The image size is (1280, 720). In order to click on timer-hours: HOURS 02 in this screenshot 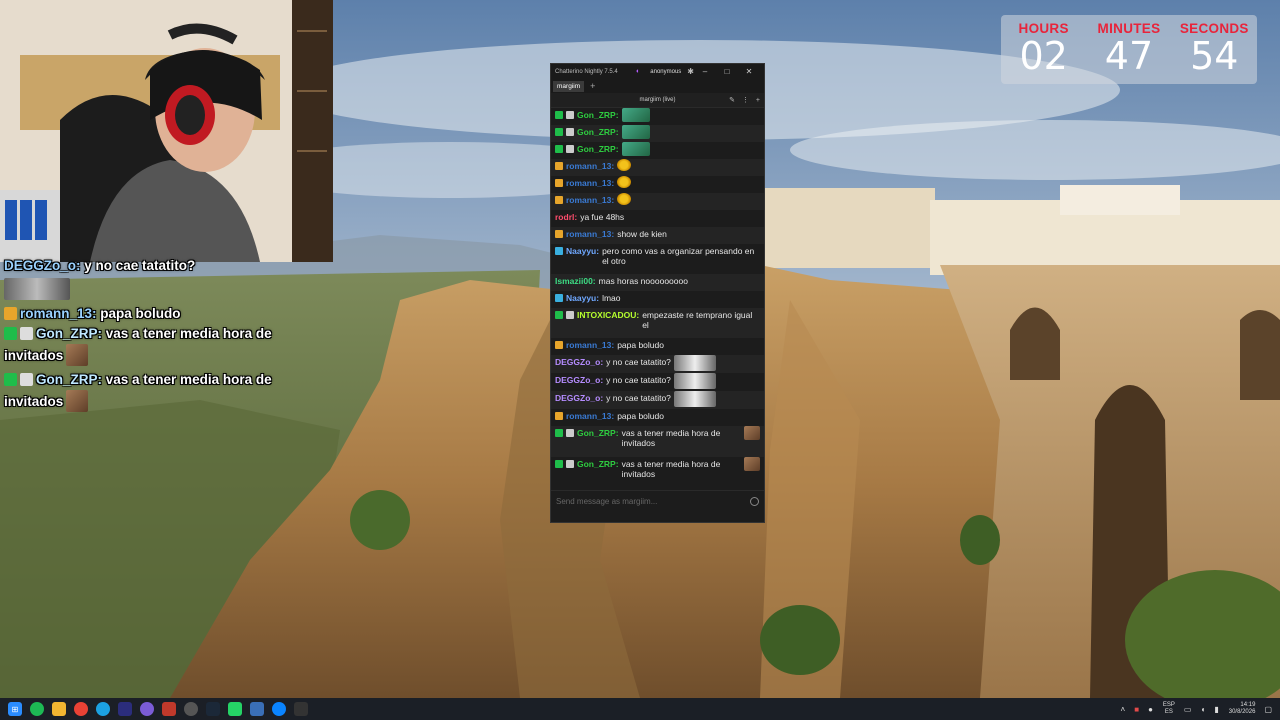, I will do `click(1043, 49)`.